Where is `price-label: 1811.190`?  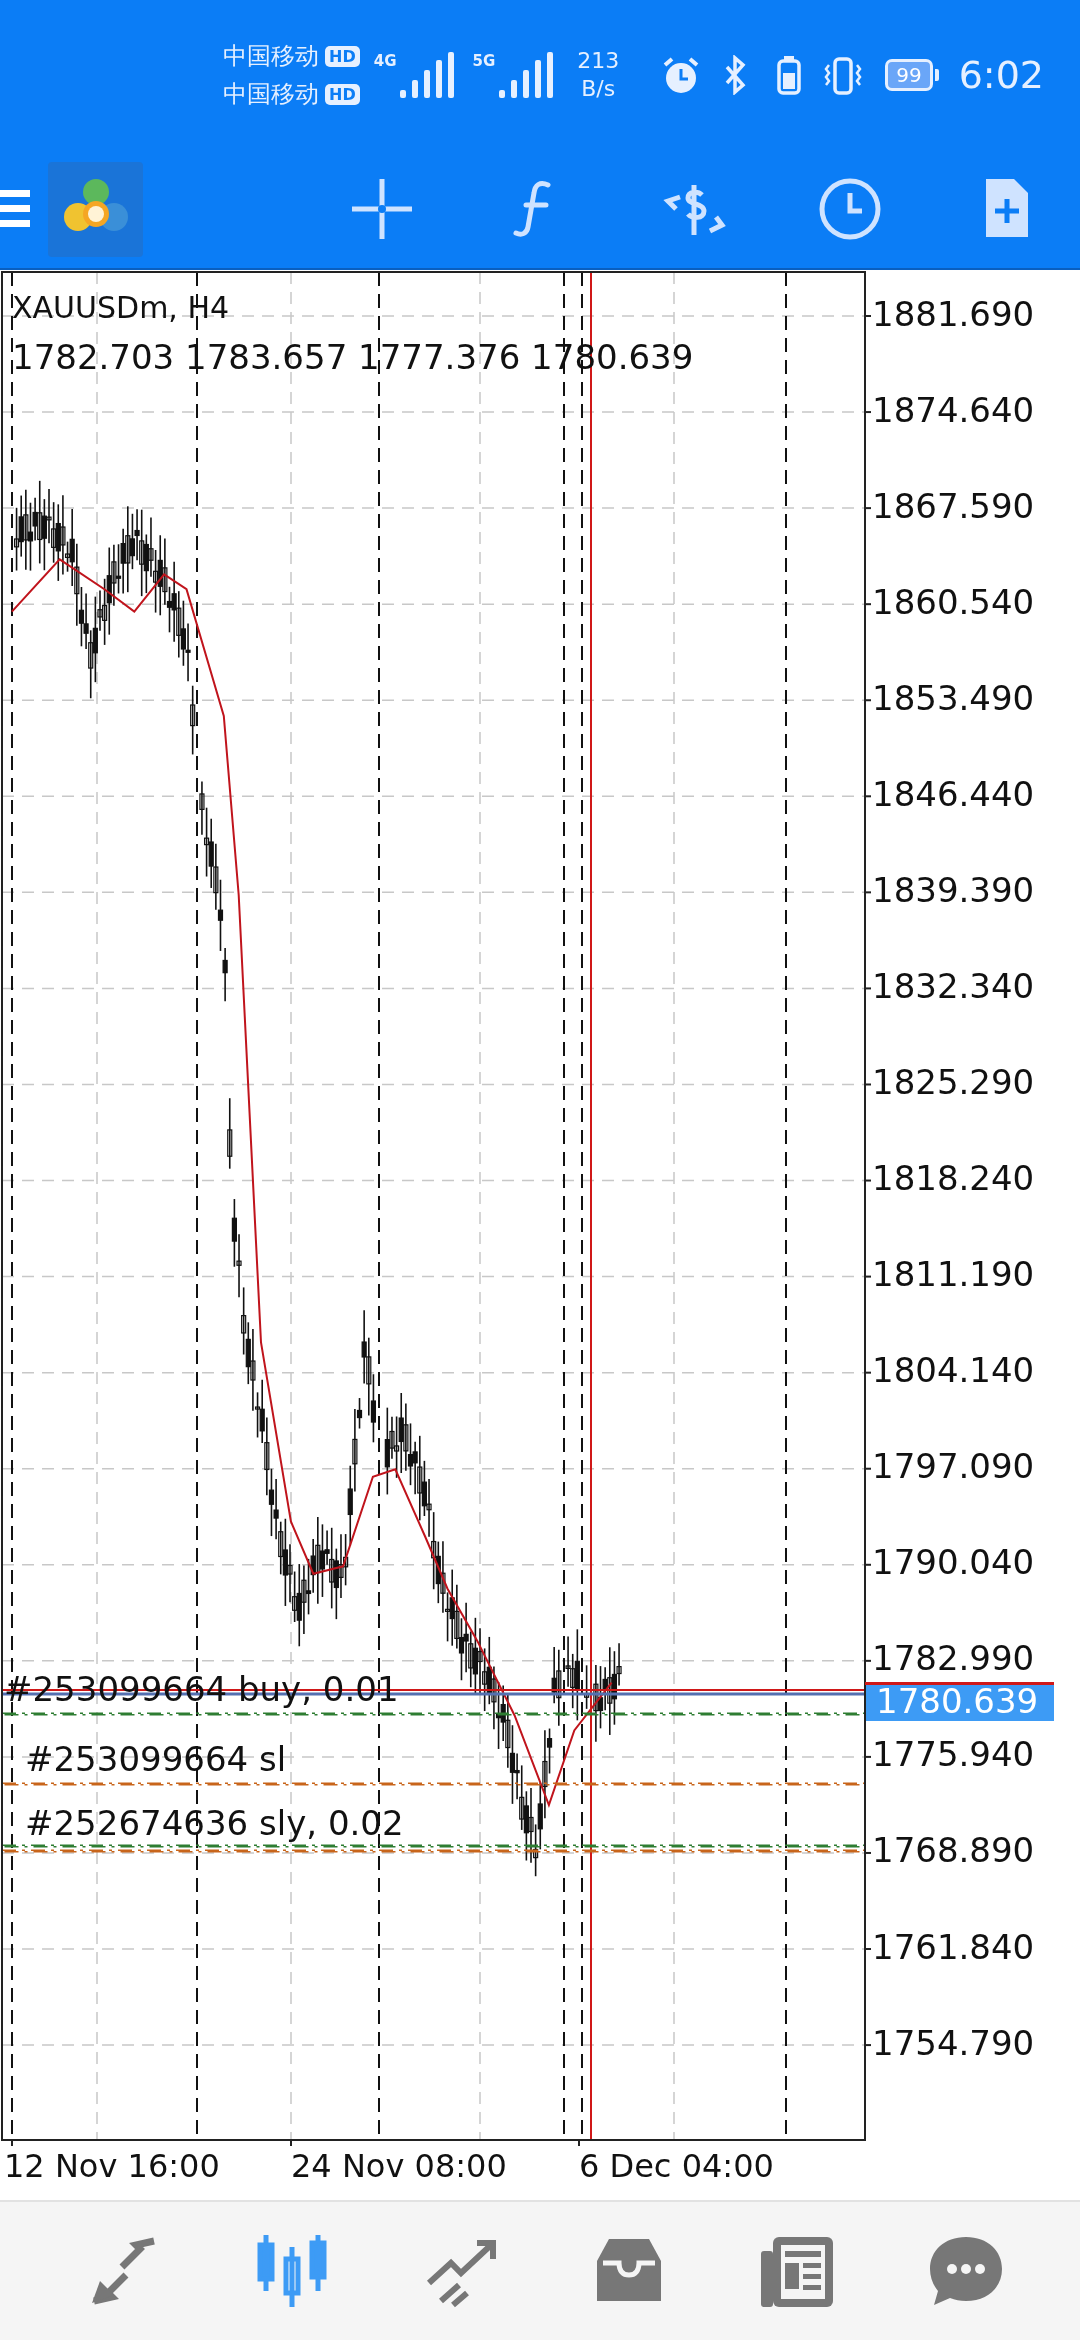
price-label: 1811.190 is located at coordinates (953, 1274).